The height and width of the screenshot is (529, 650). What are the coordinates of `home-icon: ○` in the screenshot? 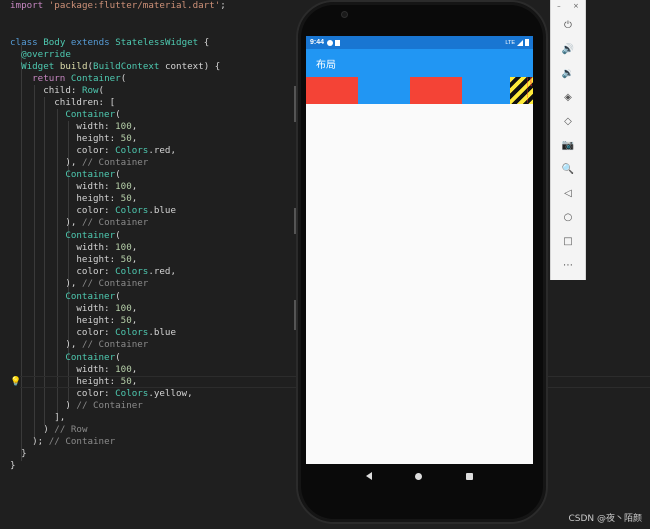 It's located at (568, 217).